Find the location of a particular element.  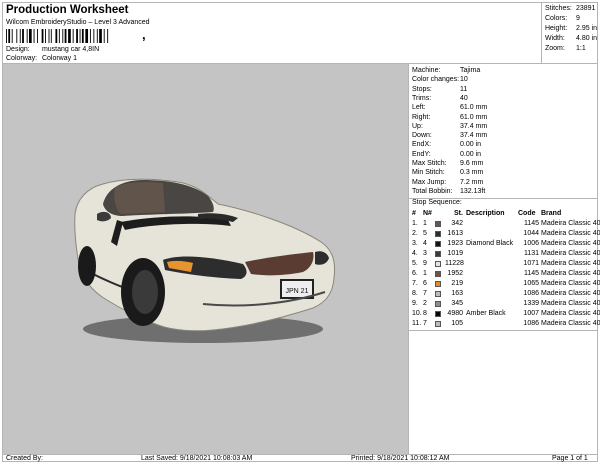

stop-sequence-title: Stop Sequence: is located at coordinates (437, 202).